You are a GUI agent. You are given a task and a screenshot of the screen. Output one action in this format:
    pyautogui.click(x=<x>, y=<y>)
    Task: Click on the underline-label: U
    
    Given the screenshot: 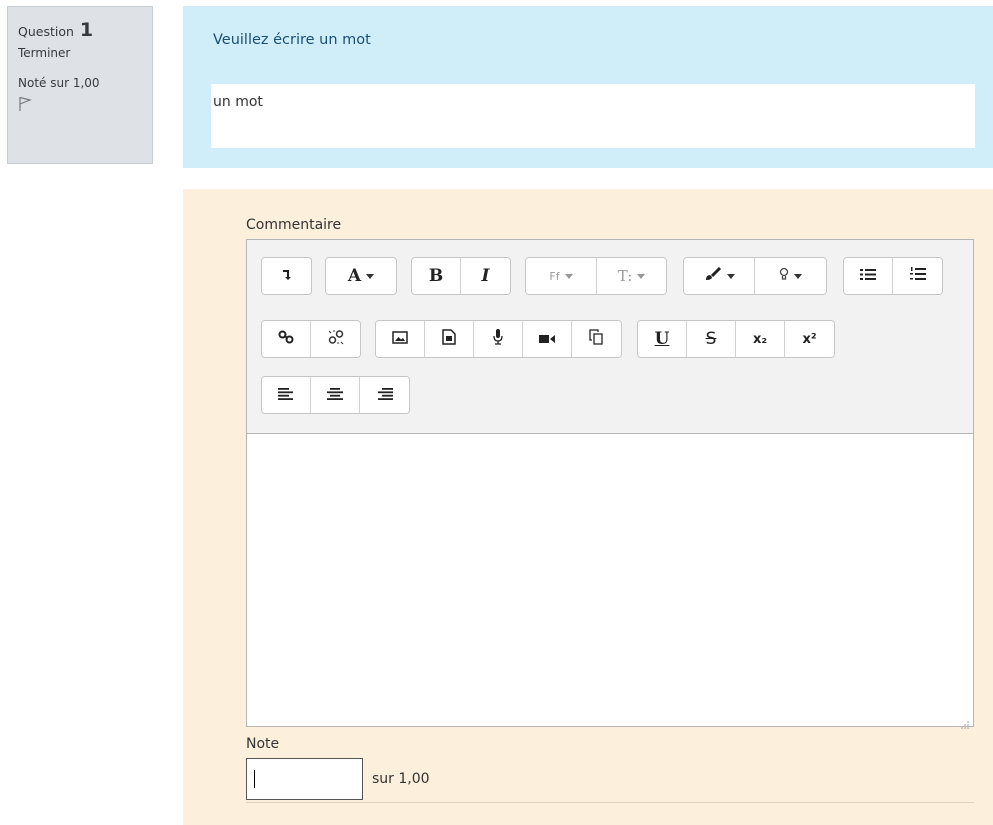 What is the action you would take?
    pyautogui.click(x=662, y=339)
    